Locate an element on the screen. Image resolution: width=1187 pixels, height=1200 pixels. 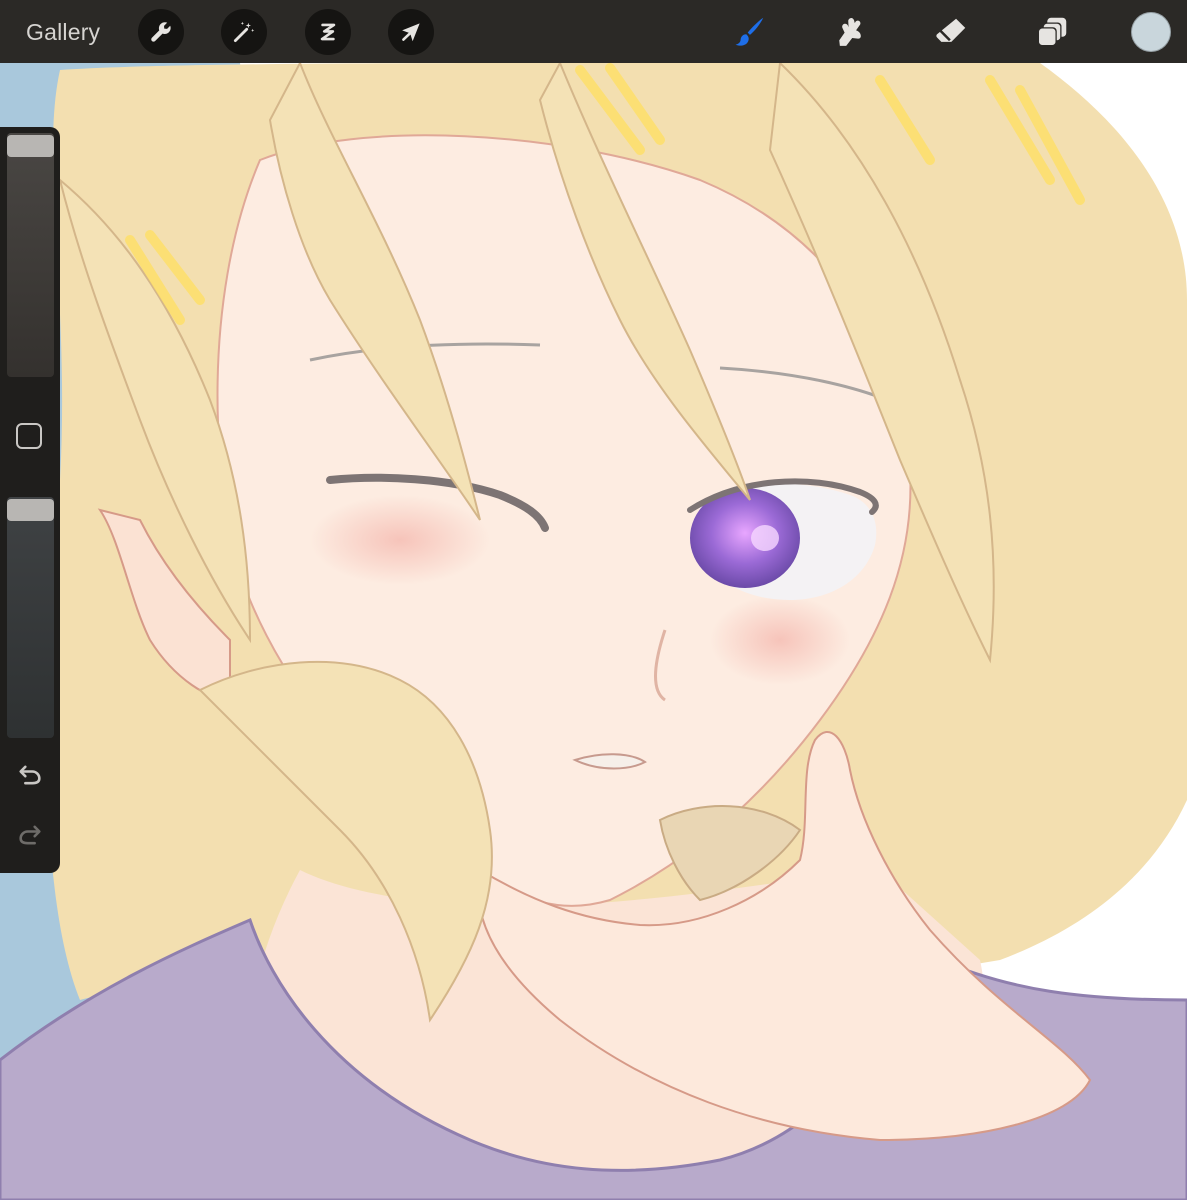
gallery-button: Gallery is located at coordinates (63, 32).